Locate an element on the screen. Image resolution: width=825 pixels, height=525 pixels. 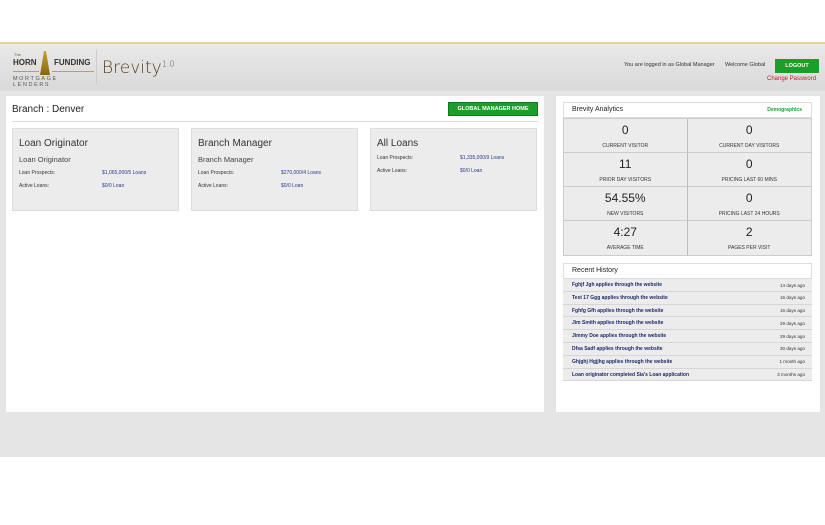
stat-value: 4:27 is located at coordinates (625, 232).